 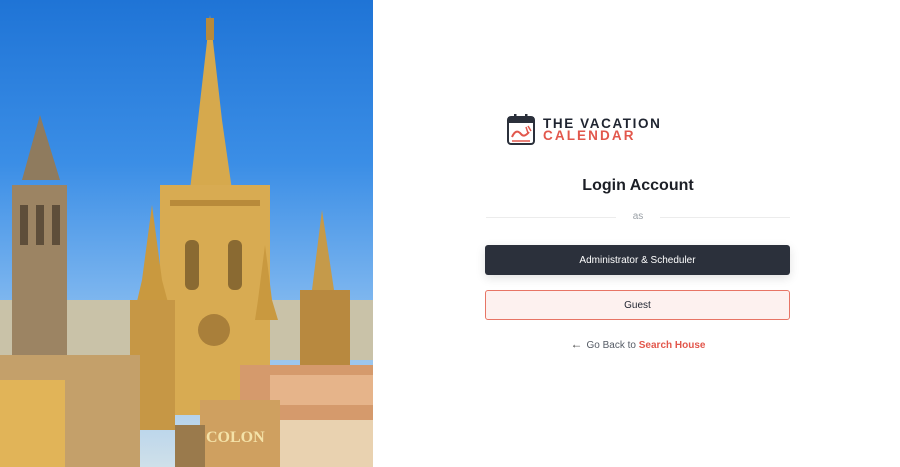 I want to click on go-back-prefix: Go Back to, so click(x=611, y=345).